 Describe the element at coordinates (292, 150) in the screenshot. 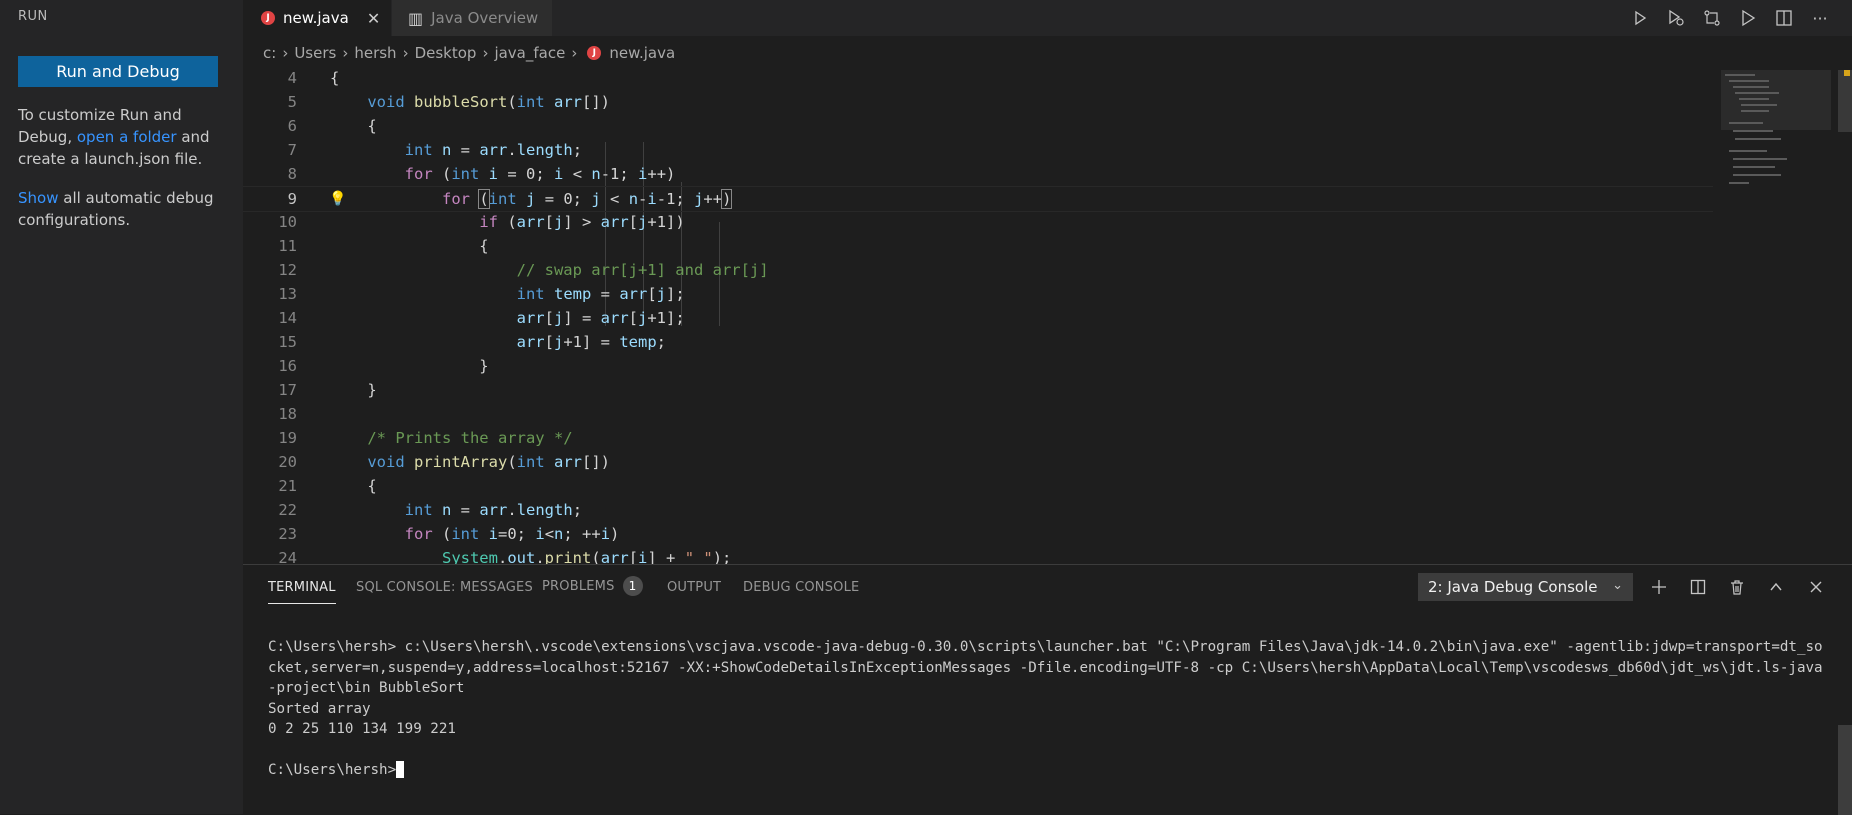

I see `line-number: 7` at that location.